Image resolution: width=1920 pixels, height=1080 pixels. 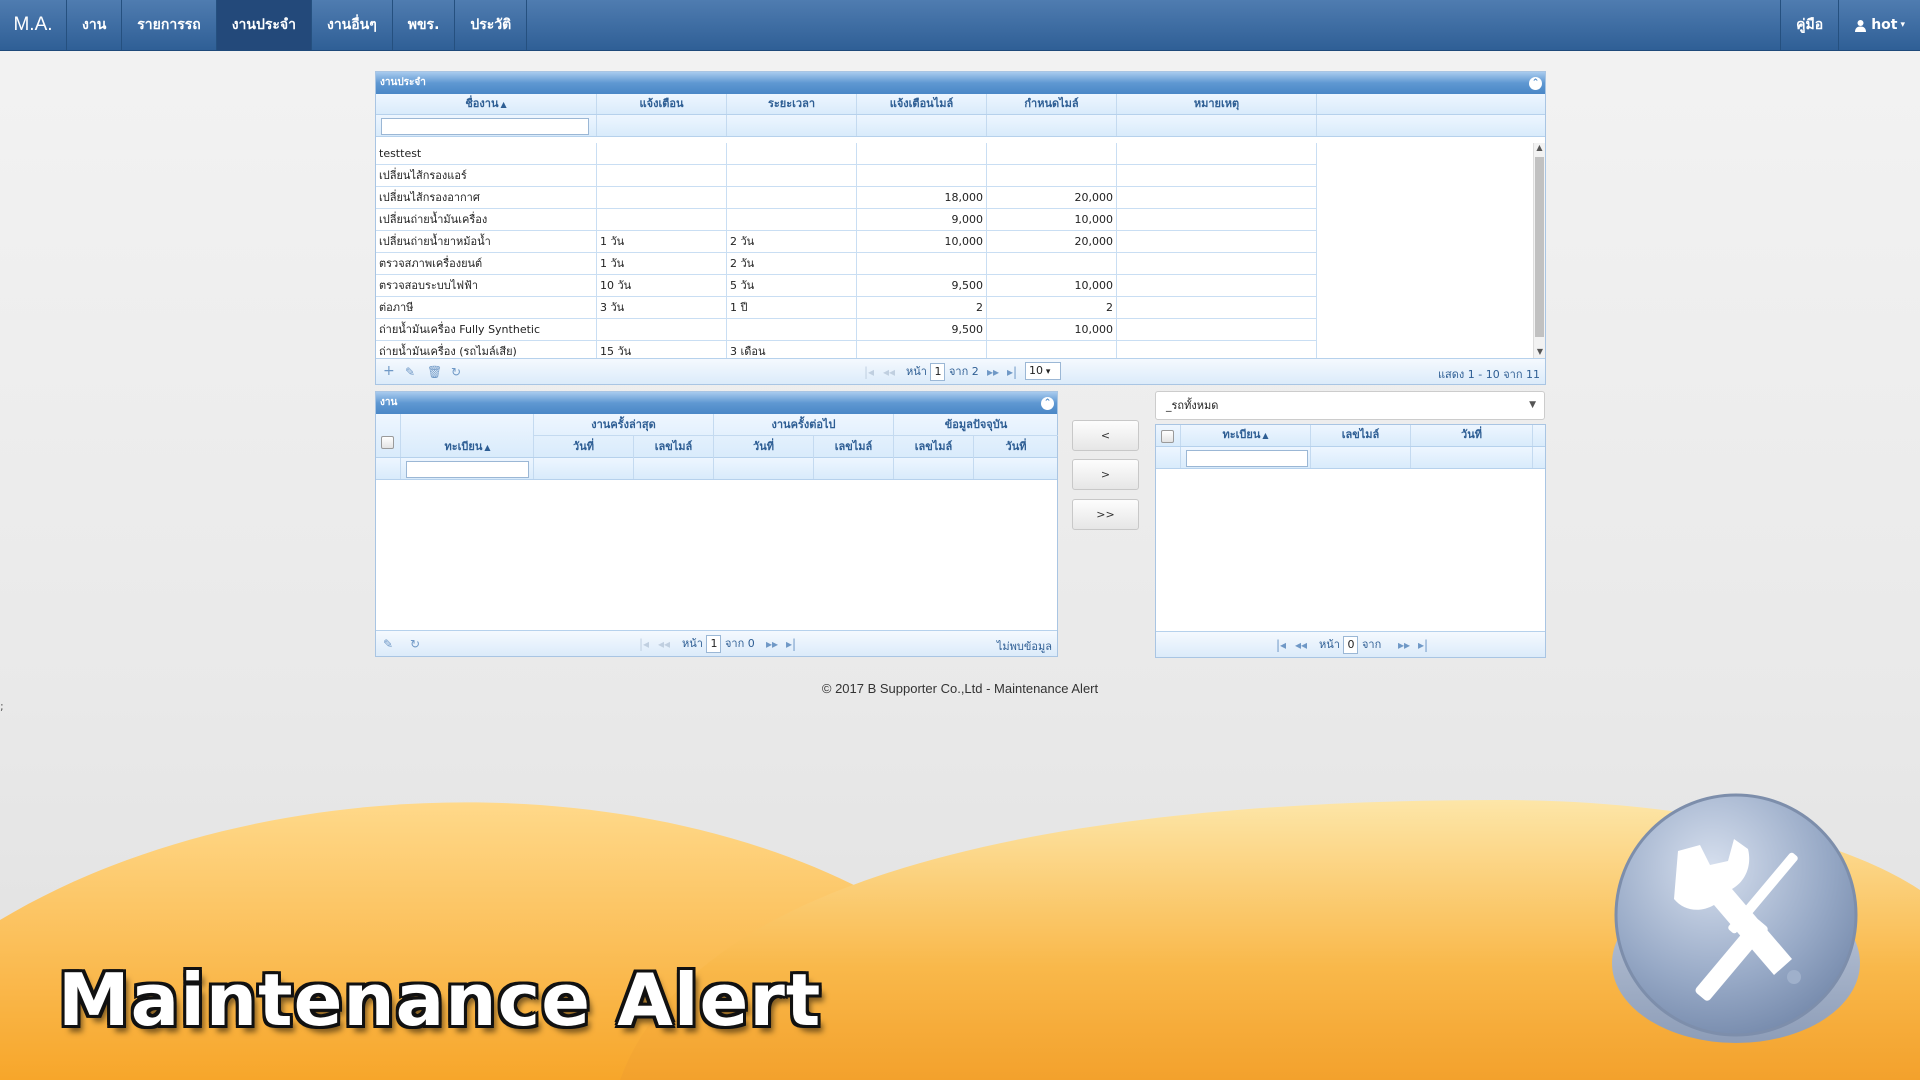 I want to click on nav-item-jobs: งาน, so click(x=95, y=25).